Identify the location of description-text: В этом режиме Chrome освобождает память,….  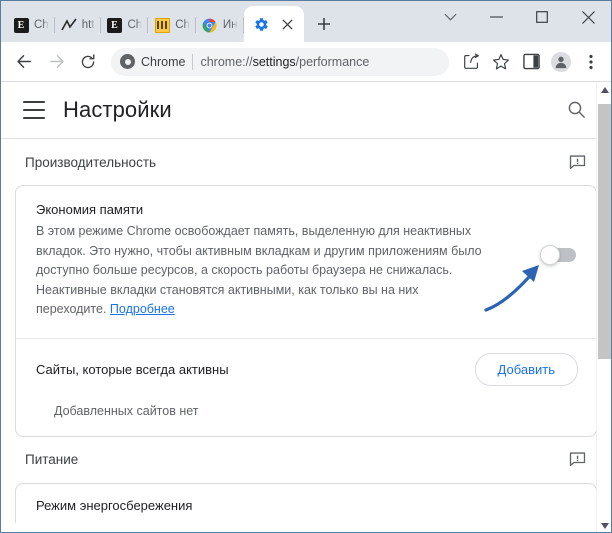
(259, 270).